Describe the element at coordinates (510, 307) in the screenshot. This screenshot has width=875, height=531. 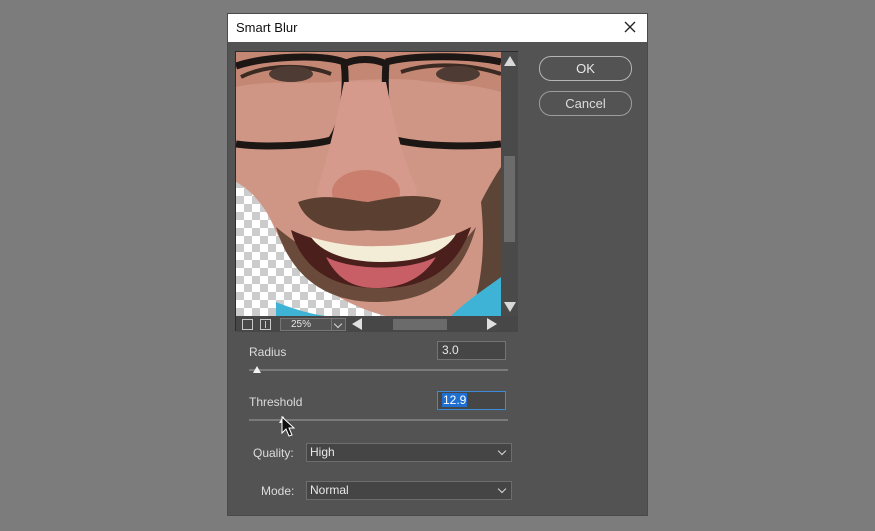
I see `arrow-down-icon` at that location.